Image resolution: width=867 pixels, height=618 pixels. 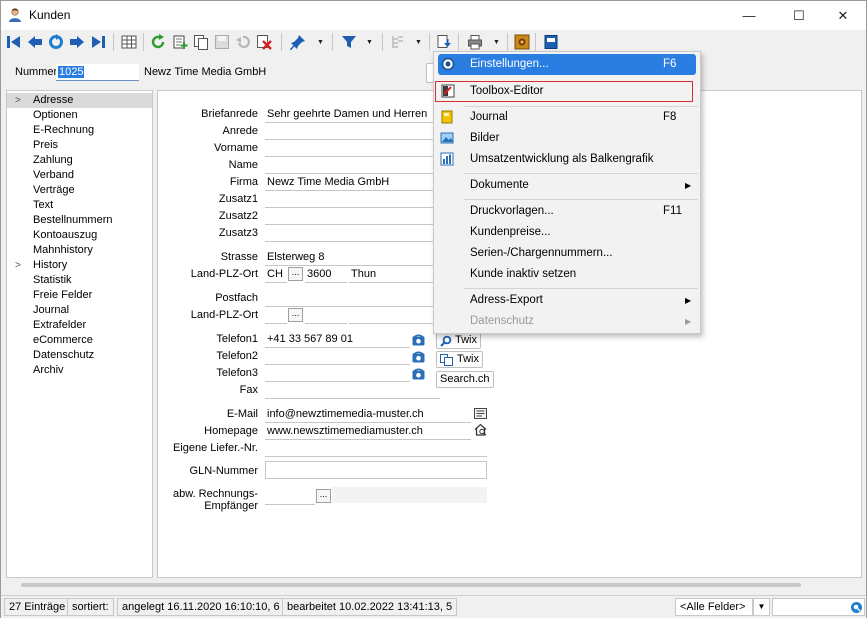 I want to click on refresh-cycle-icon, so click(x=56, y=42).